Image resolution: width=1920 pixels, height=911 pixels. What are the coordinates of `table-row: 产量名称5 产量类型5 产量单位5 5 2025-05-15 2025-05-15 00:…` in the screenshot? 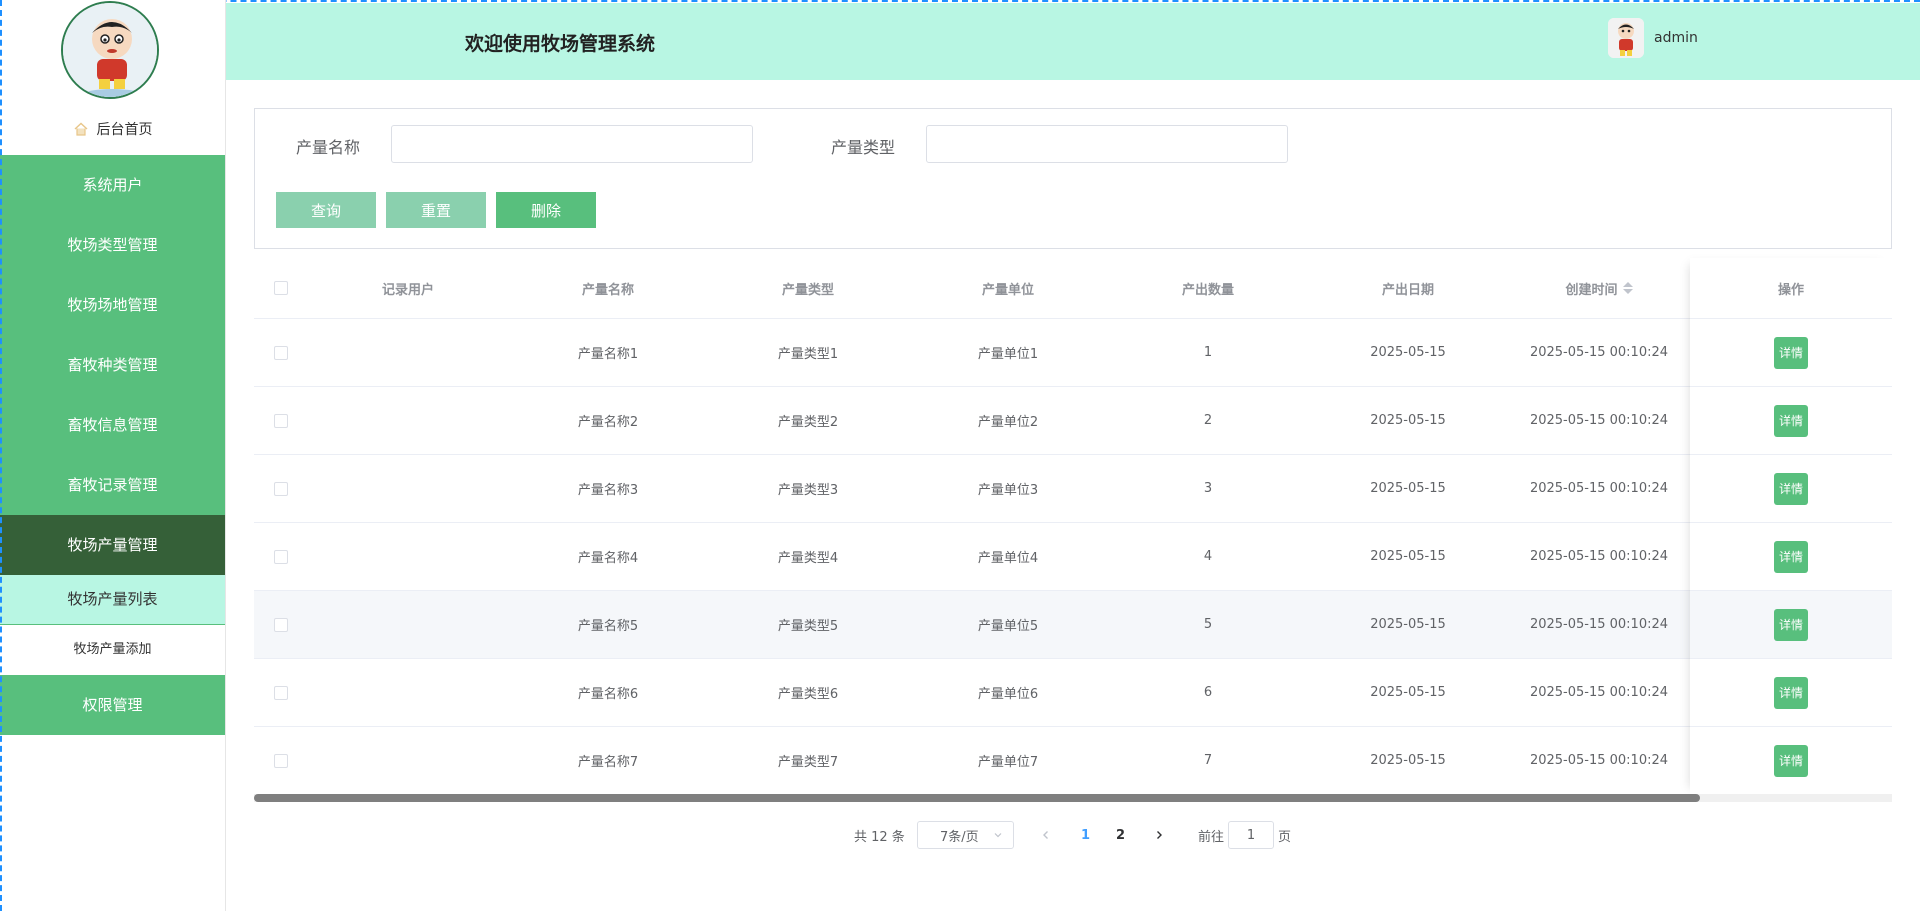 It's located at (1073, 625).